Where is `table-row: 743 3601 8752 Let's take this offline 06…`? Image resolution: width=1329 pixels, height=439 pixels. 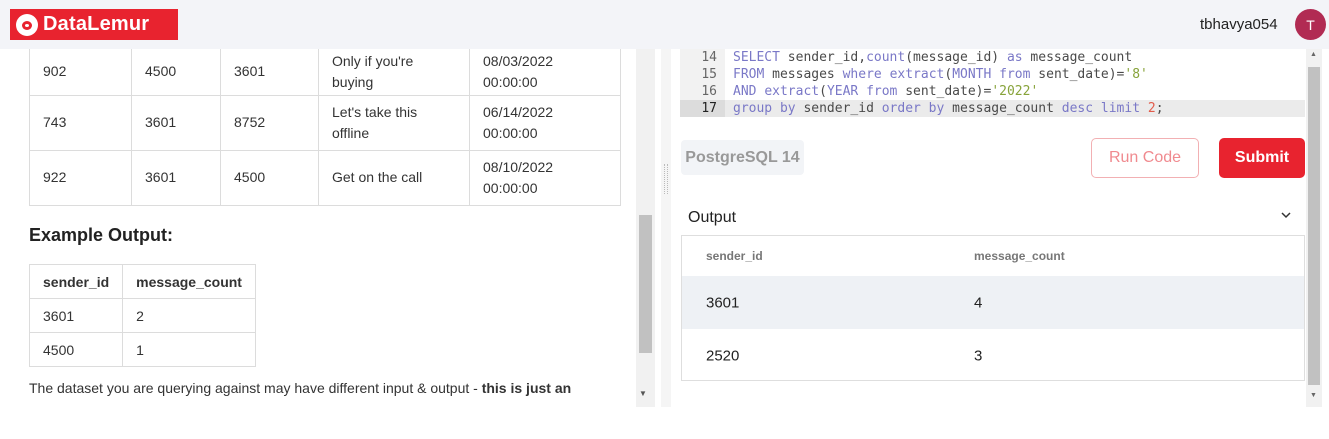
table-row: 743 3601 8752 Let's take this offline 06… is located at coordinates (325, 122).